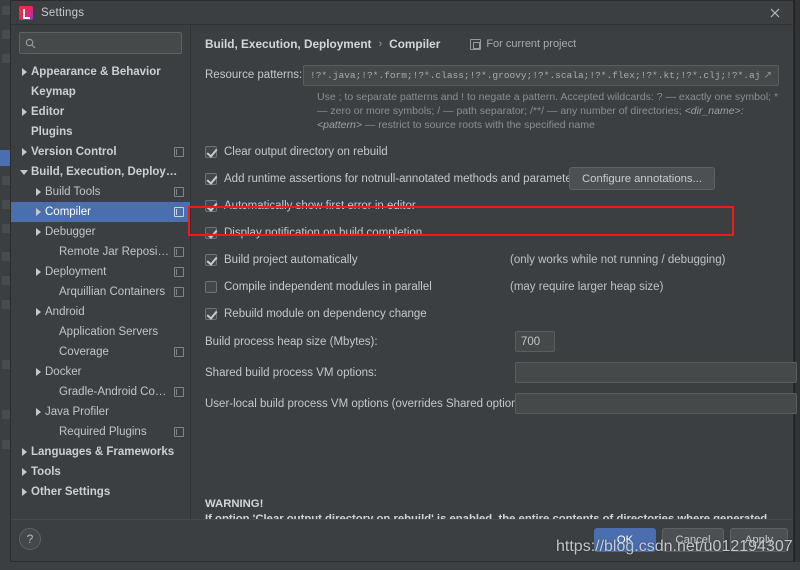 This screenshot has height=570, width=800. Describe the element at coordinates (325, 314) in the screenshot. I see `checkbox-label: Rebuild module on dependency change` at that location.